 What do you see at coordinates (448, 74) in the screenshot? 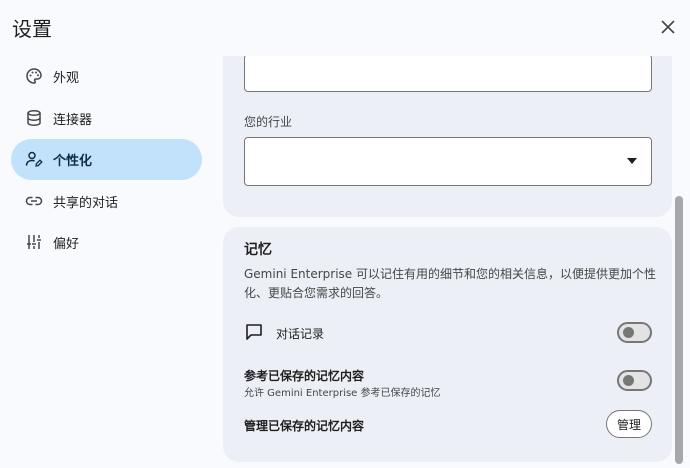
I see `profile-text-field` at bounding box center [448, 74].